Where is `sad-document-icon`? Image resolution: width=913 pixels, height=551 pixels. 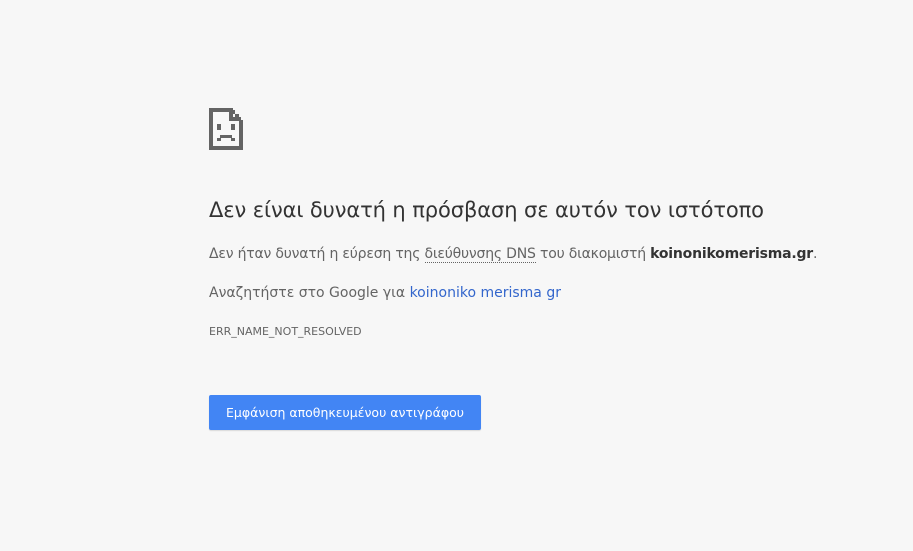 sad-document-icon is located at coordinates (226, 129).